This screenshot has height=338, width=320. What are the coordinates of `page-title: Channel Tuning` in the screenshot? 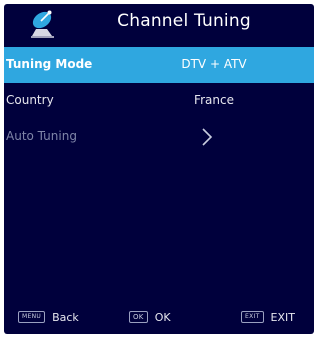 It's located at (184, 21).